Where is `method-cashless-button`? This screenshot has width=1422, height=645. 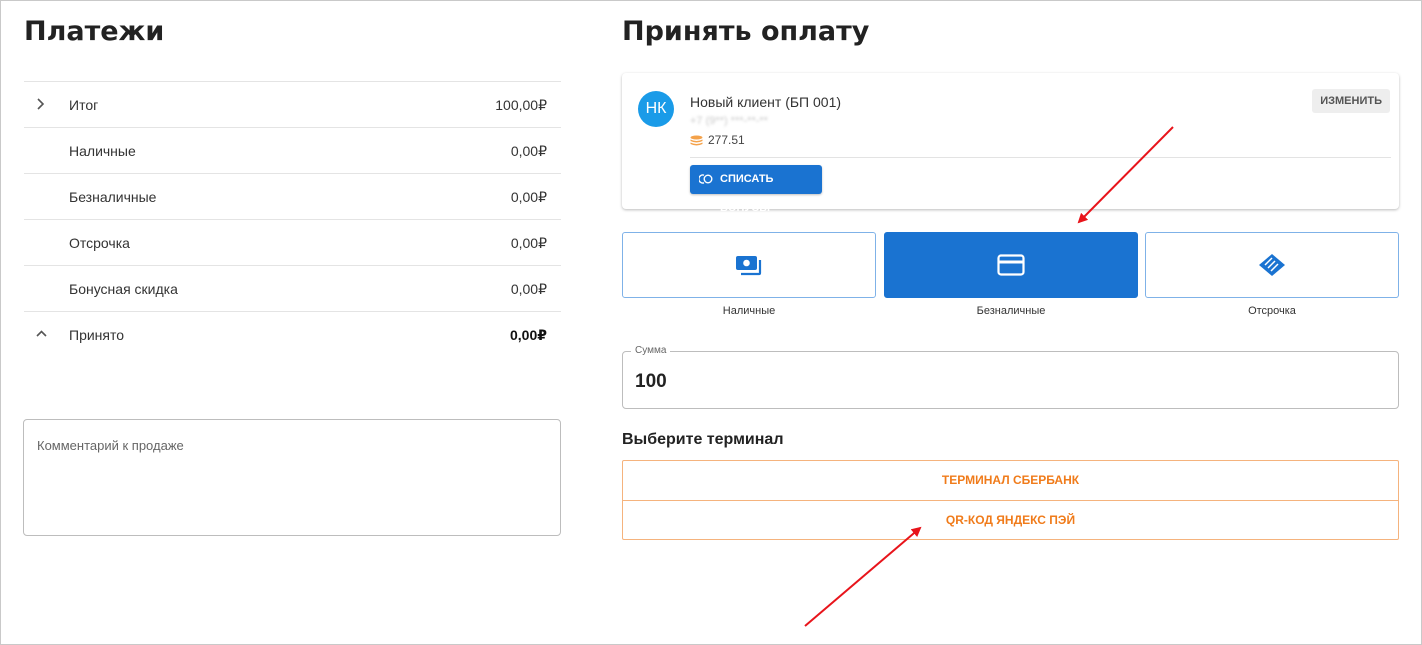 method-cashless-button is located at coordinates (1011, 265).